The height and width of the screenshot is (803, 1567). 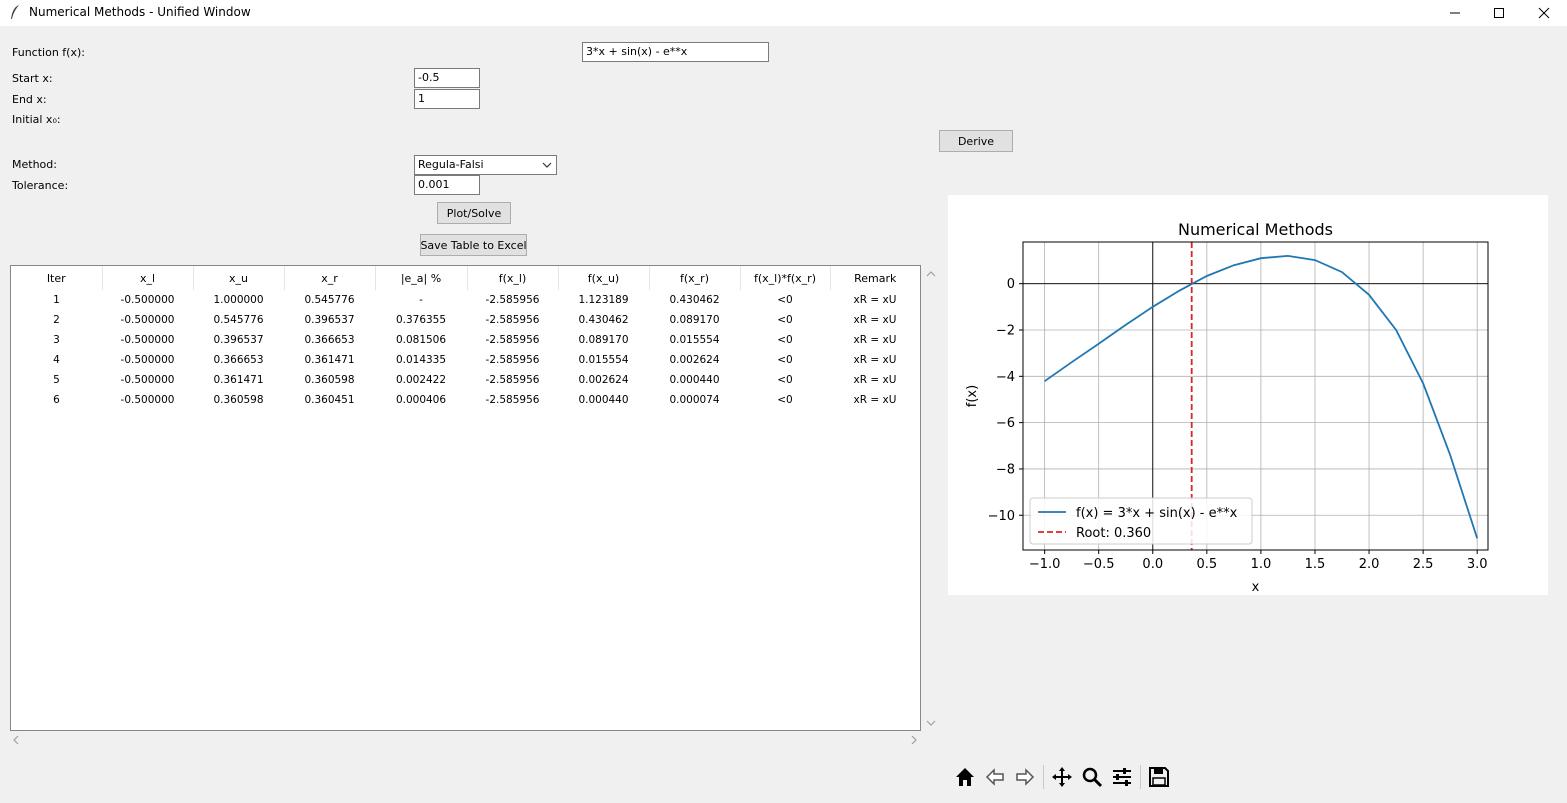 I want to click on y-tick-label: 0, so click(x=1011, y=284).